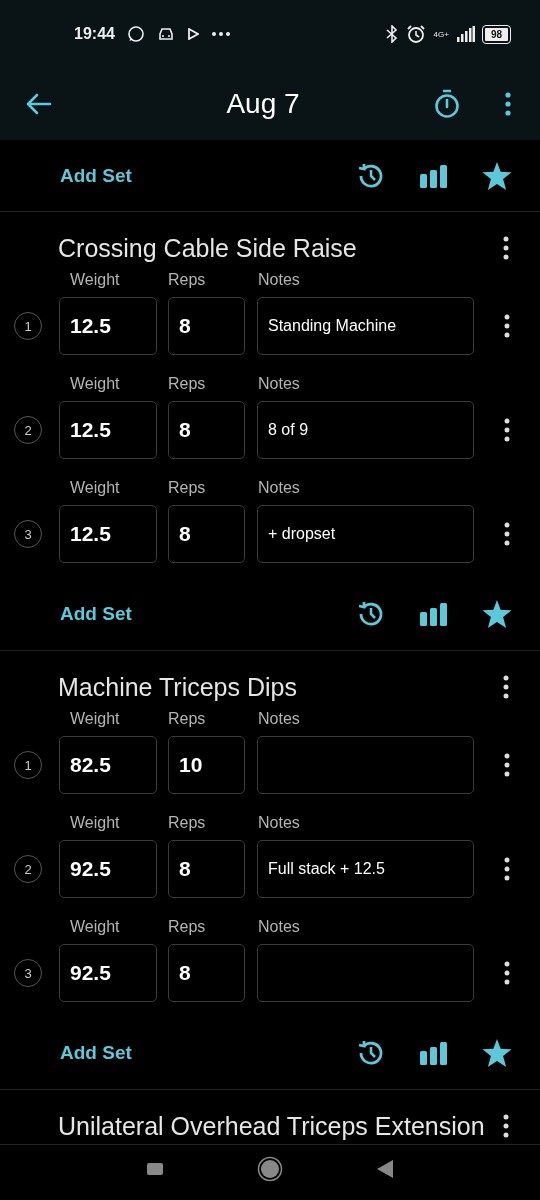 This screenshot has height=1200, width=540. I want to click on weight-field: 82.5, so click(108, 765).